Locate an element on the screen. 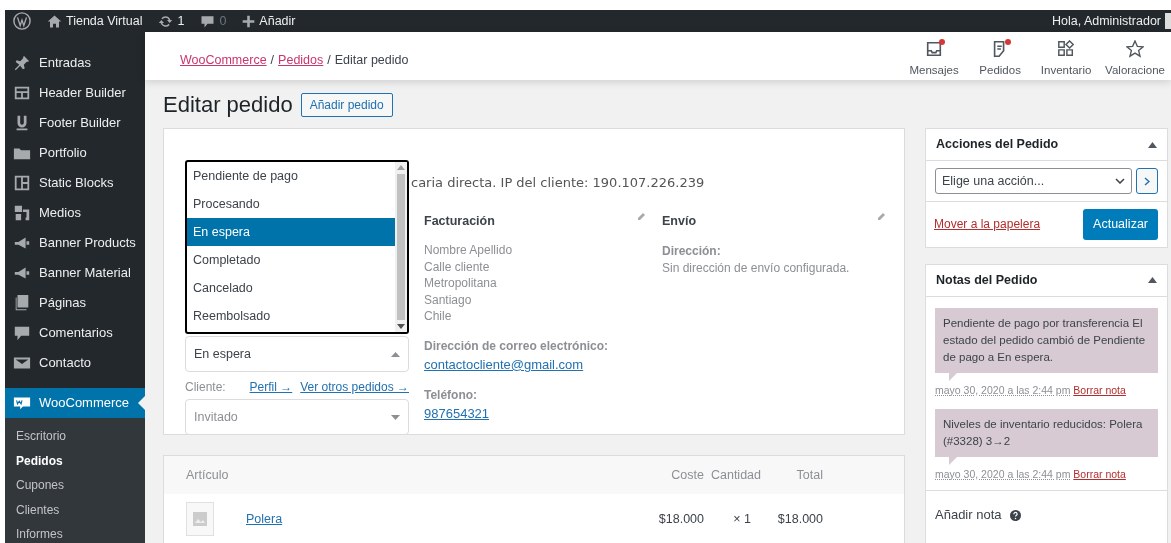 This screenshot has height=543, width=1171. help-icon is located at coordinates (1015, 515).